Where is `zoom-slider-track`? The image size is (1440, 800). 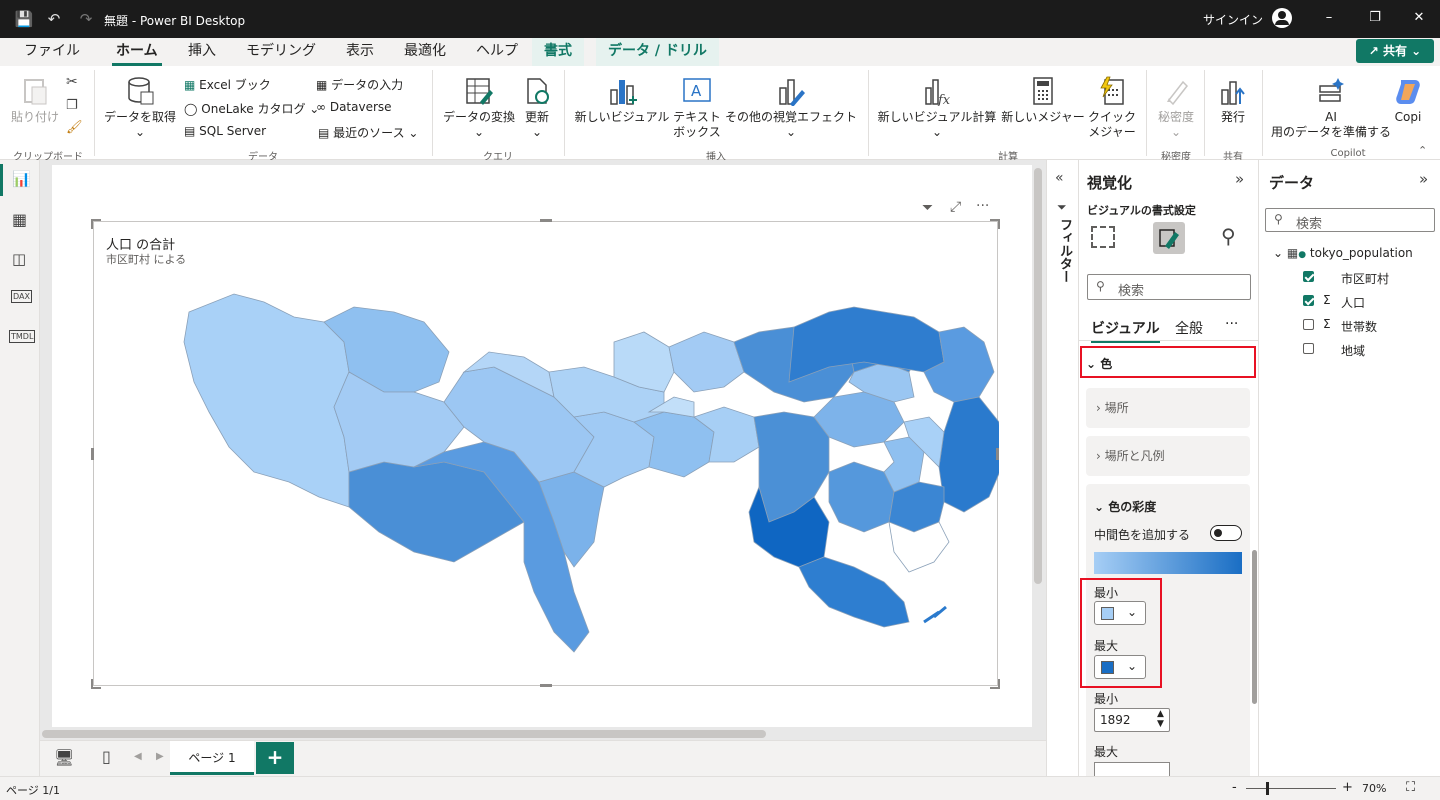 zoom-slider-track is located at coordinates (1291, 788).